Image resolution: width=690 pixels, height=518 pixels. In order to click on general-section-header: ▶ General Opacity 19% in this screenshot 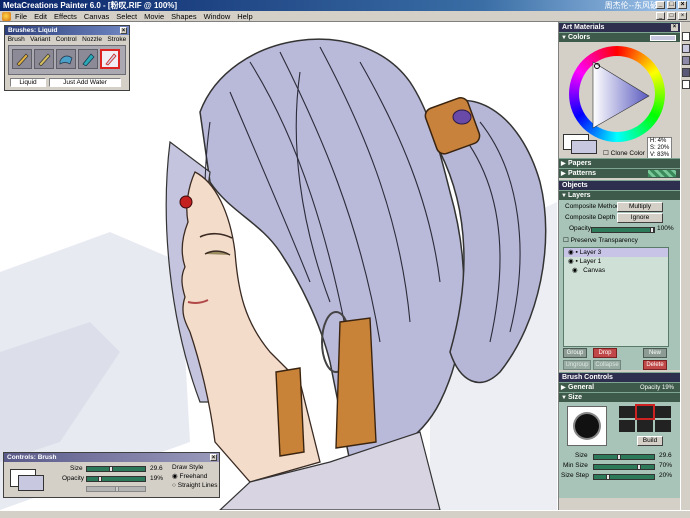, I will do `click(619, 387)`.